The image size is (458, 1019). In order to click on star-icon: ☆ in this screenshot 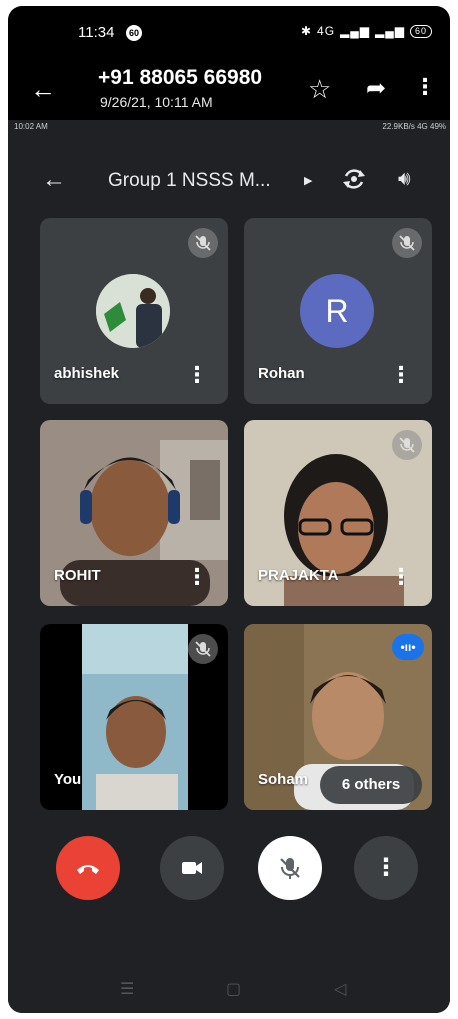, I will do `click(319, 89)`.